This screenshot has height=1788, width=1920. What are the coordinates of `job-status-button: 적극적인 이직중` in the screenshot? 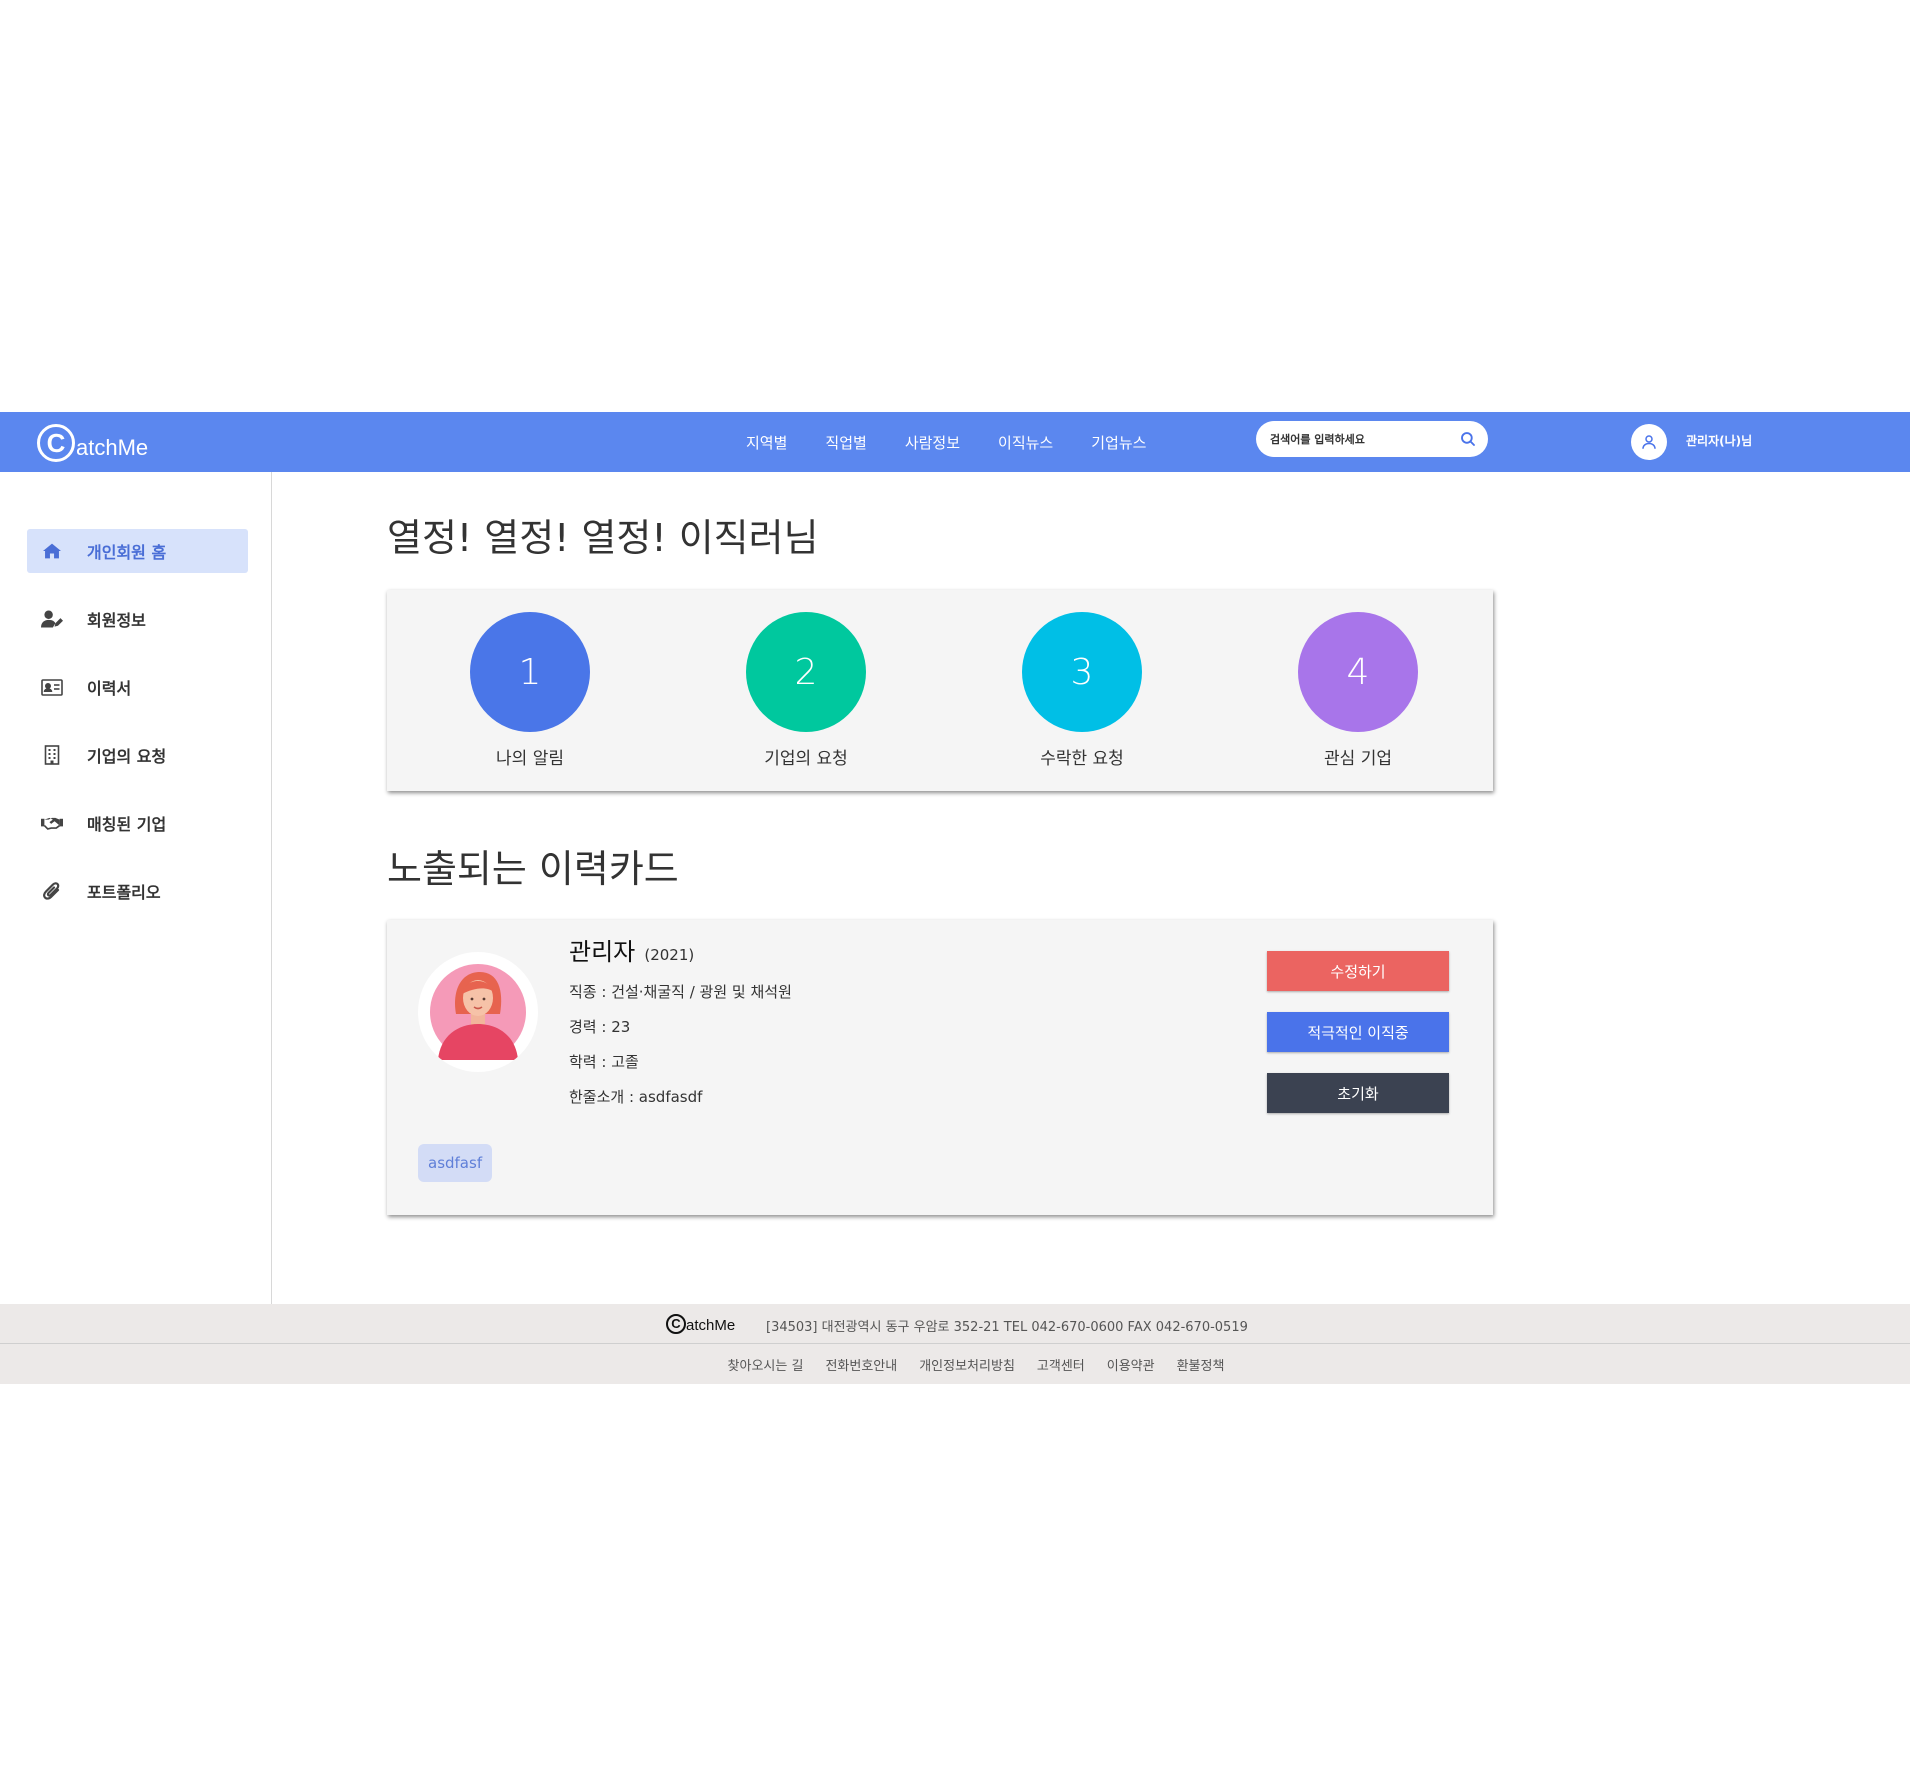 It's located at (1358, 1032).